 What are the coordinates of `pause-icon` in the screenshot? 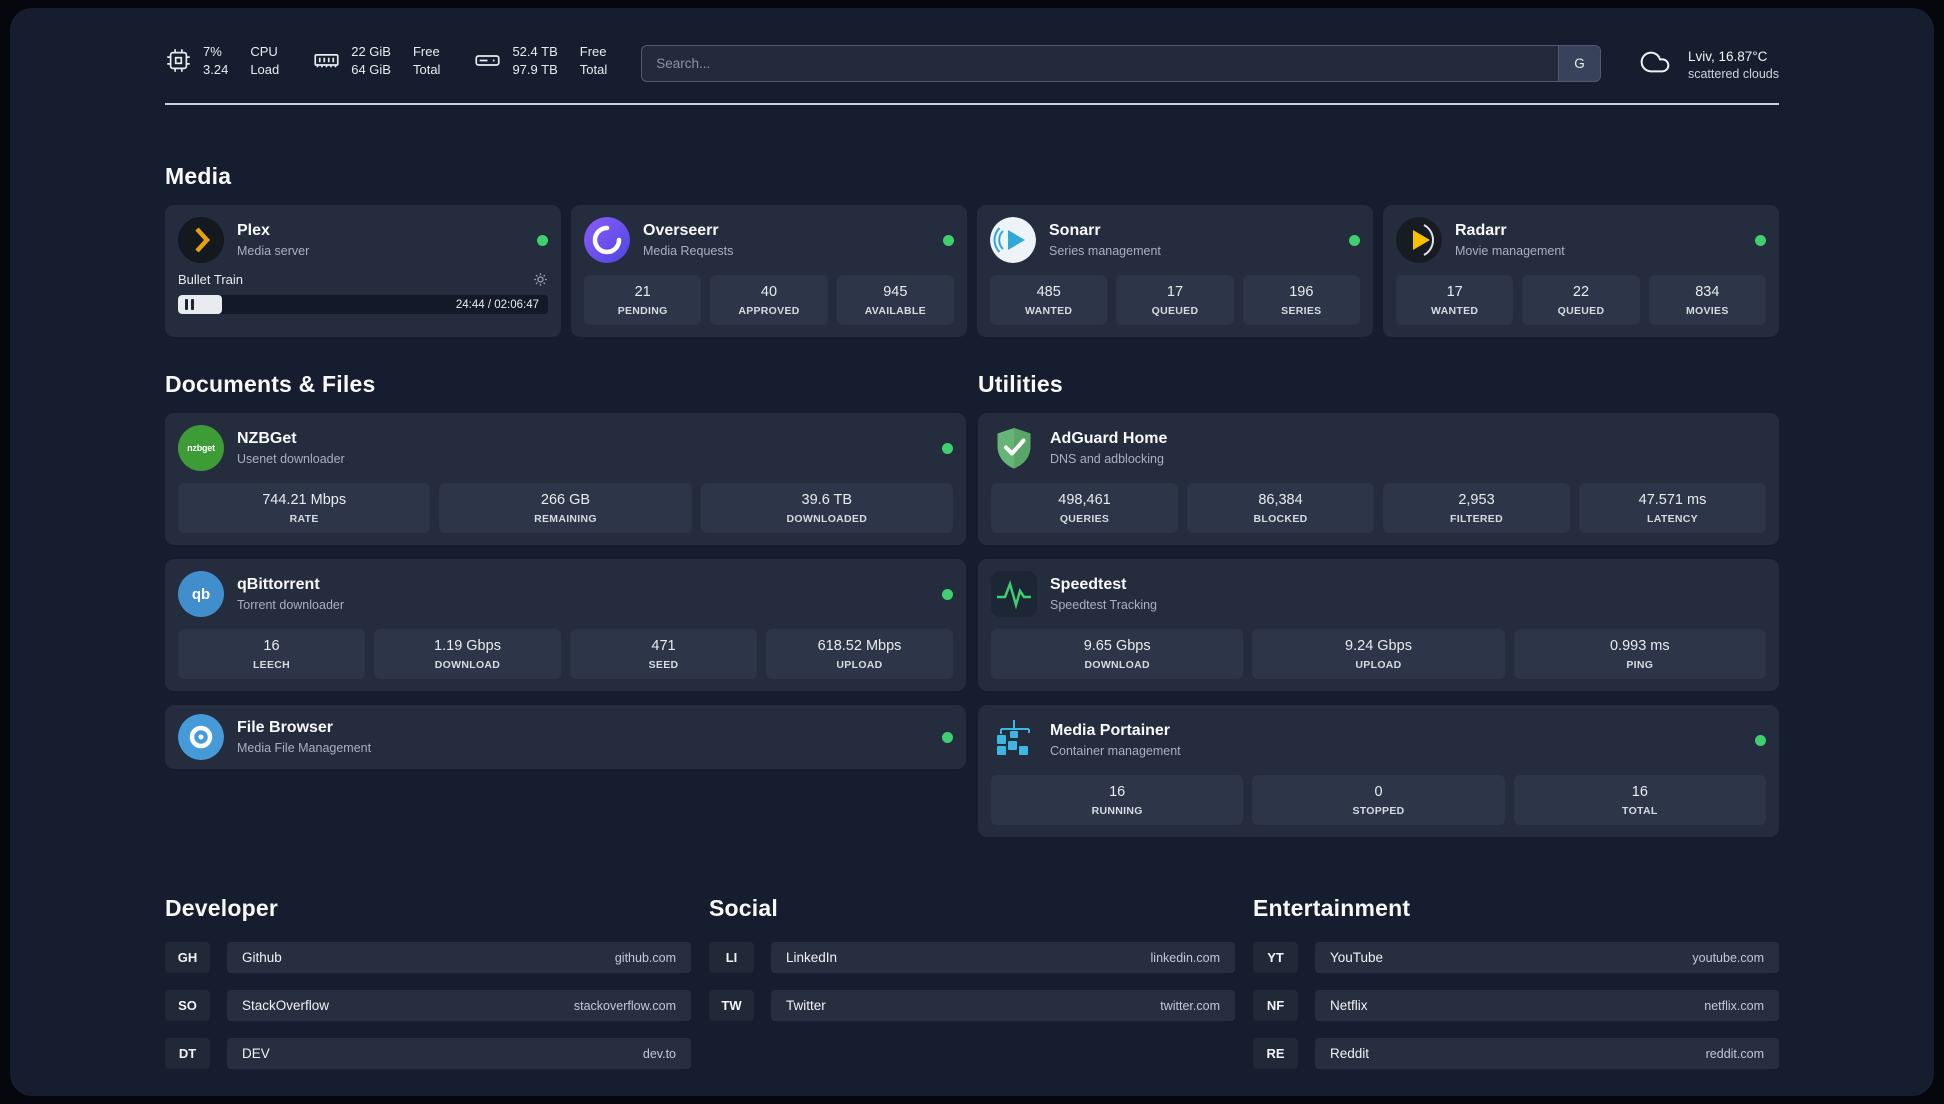 It's located at (189, 304).